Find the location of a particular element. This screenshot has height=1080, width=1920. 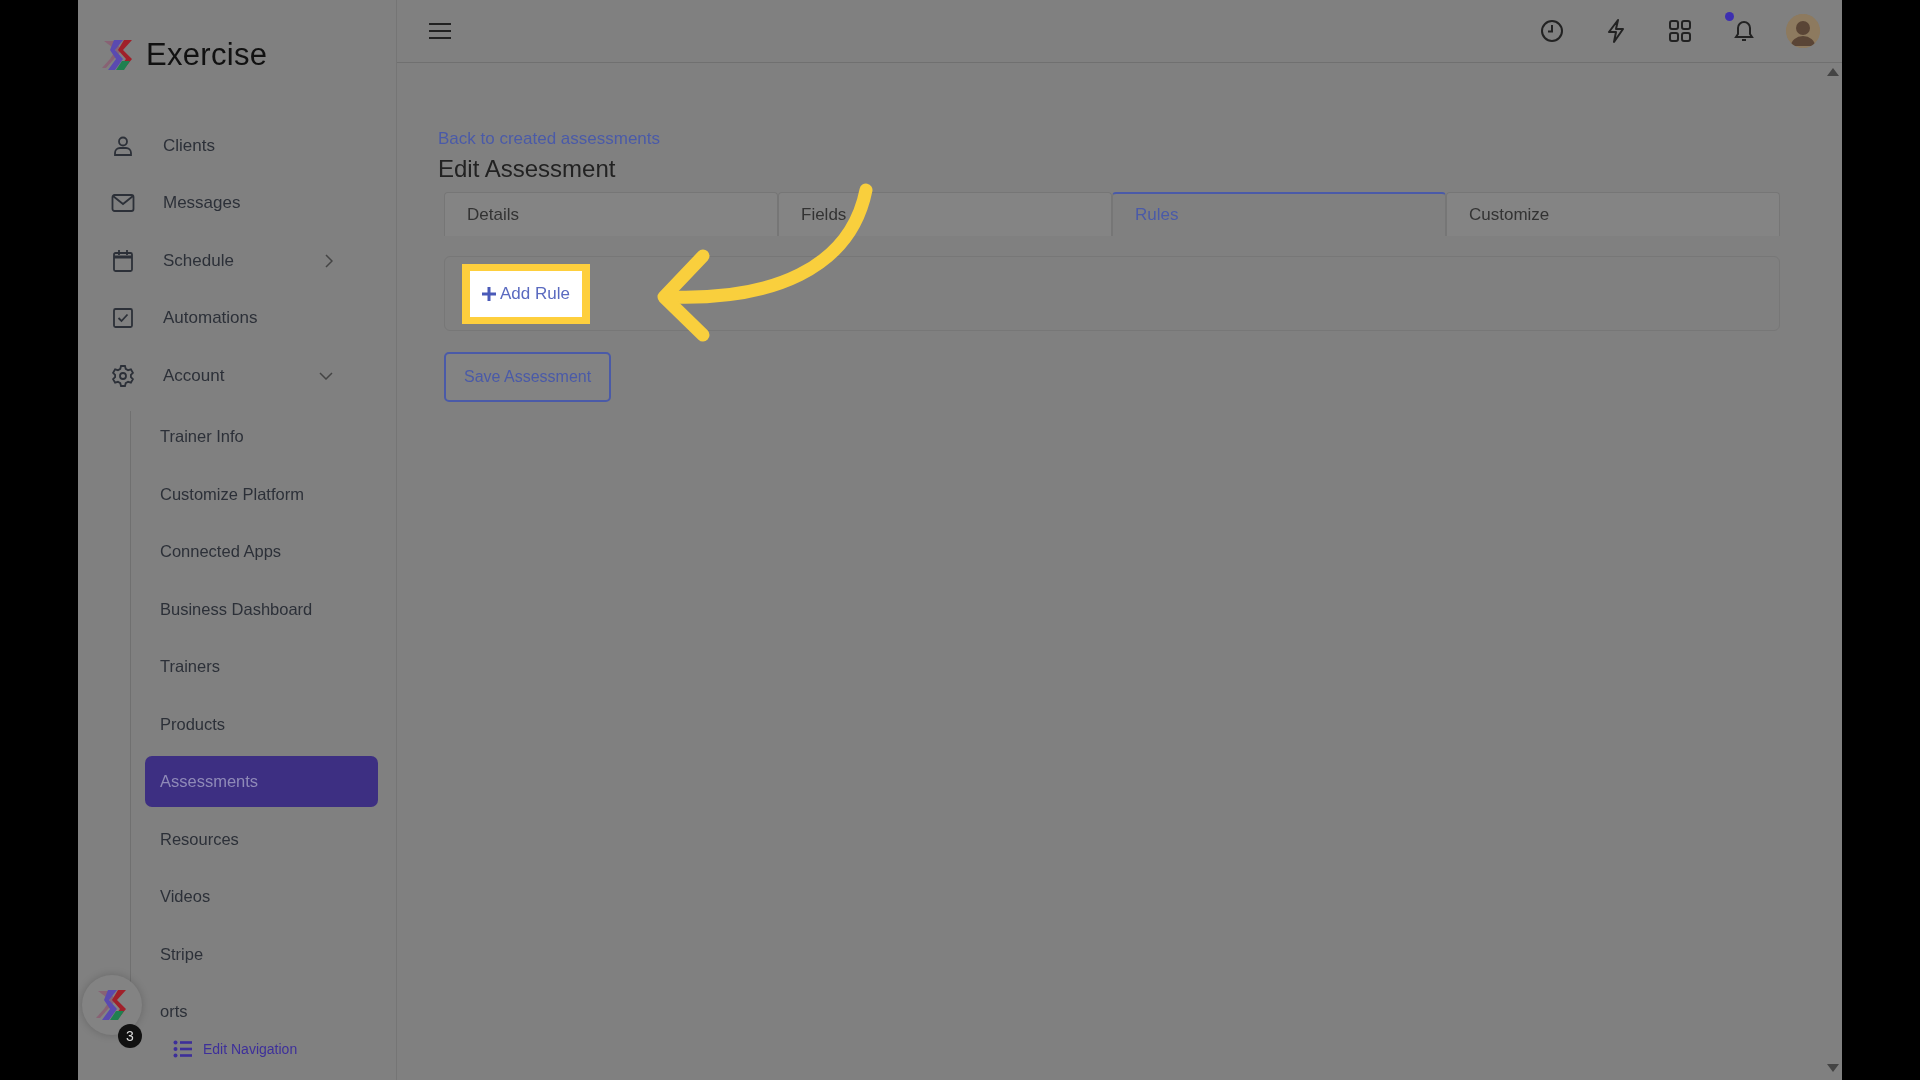

sidebar-subitem: Stripe is located at coordinates (179, 954).